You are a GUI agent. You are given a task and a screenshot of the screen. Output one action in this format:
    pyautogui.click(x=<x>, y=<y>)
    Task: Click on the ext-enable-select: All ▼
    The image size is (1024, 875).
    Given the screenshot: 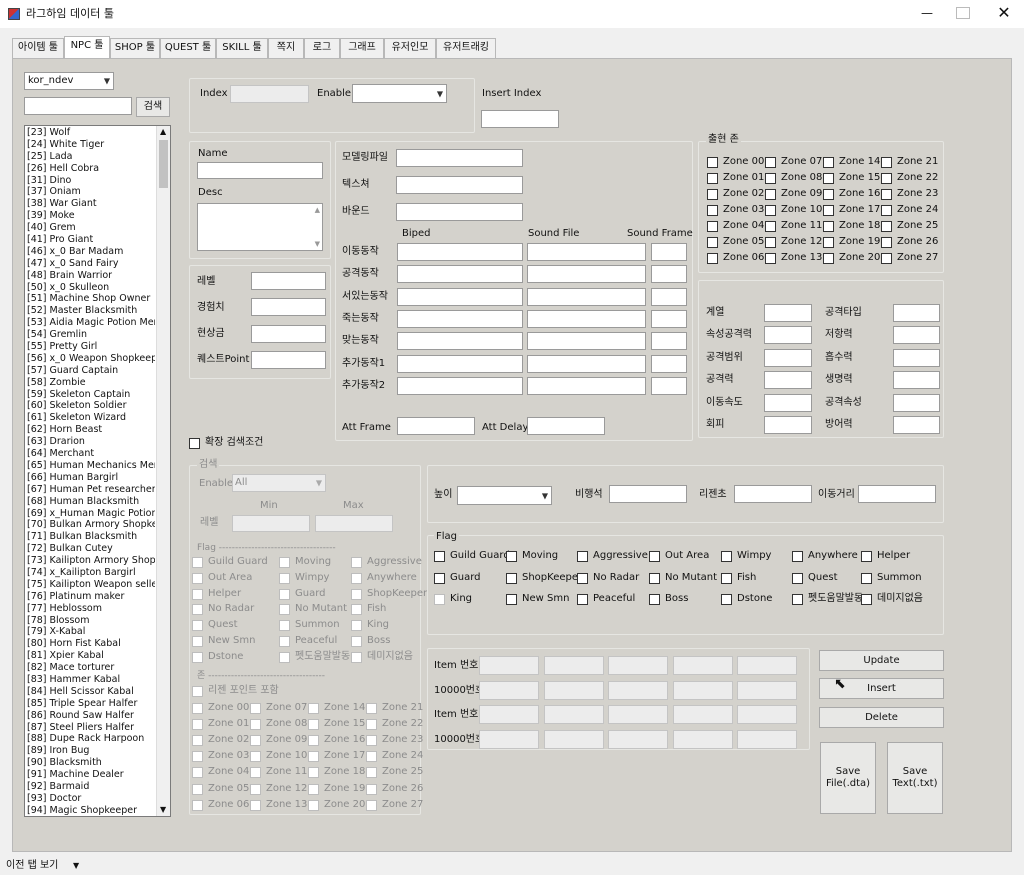 What is the action you would take?
    pyautogui.click(x=279, y=483)
    